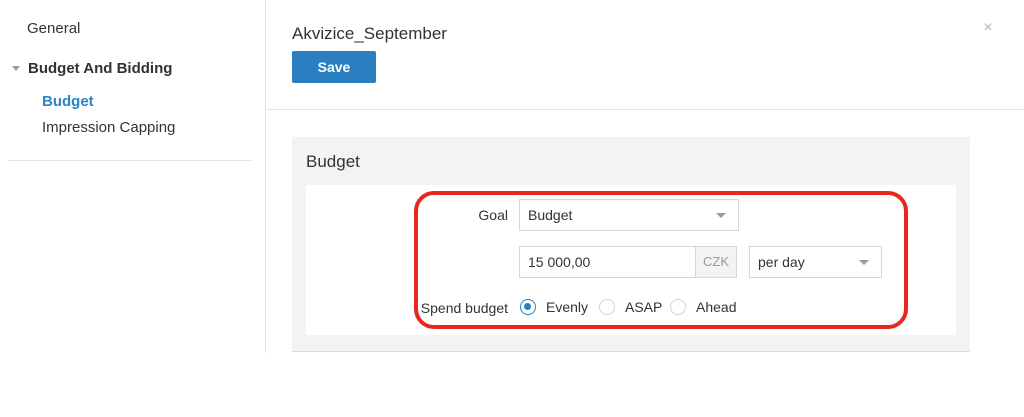 The width and height of the screenshot is (1024, 417). I want to click on radio-evenly: Evenly, so click(554, 307).